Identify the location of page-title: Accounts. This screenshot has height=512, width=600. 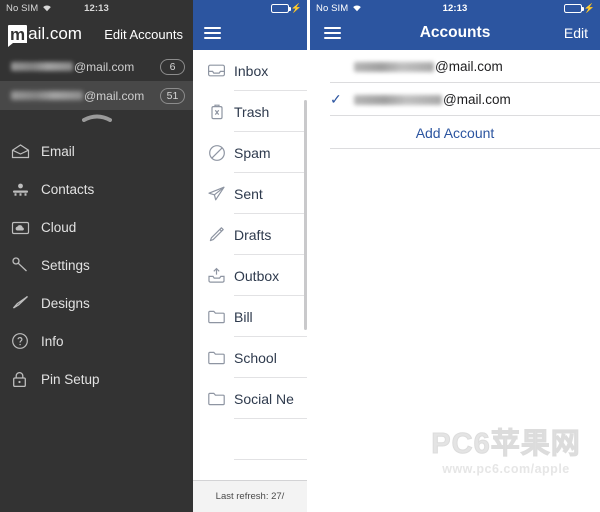
(455, 32).